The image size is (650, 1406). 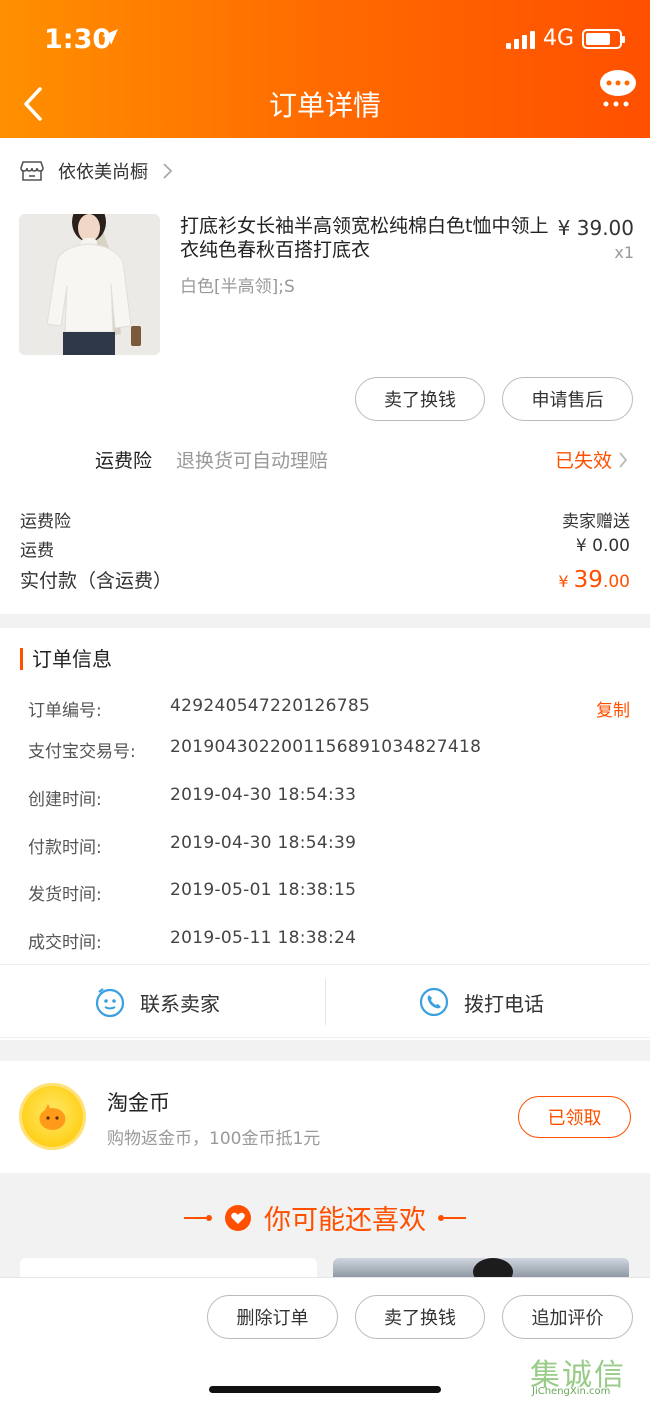 I want to click on contact-row: 联系卖家 拨打电话, so click(x=325, y=1001).